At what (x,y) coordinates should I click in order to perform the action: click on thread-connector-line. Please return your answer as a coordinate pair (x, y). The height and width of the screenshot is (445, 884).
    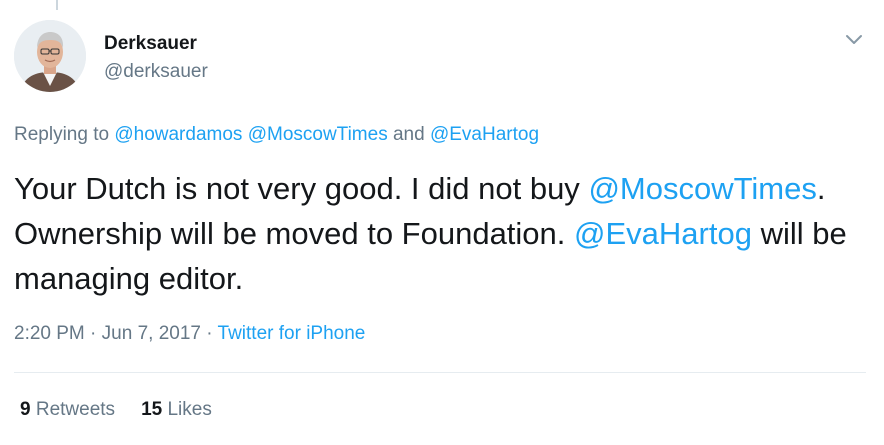
    Looking at the image, I should click on (57, 5).